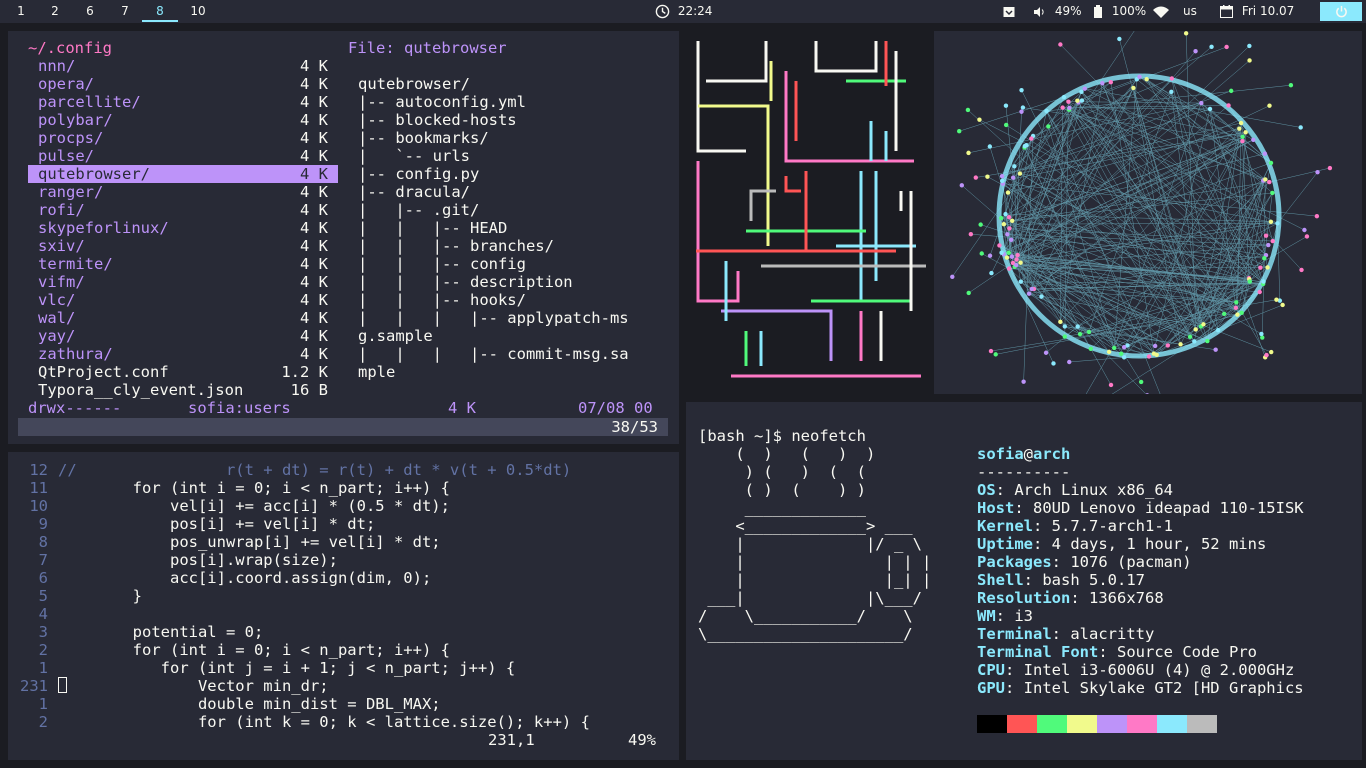 Image resolution: width=1366 pixels, height=768 pixels. I want to click on info-row: Packages: 1076 (pacman), so click(1084, 562).